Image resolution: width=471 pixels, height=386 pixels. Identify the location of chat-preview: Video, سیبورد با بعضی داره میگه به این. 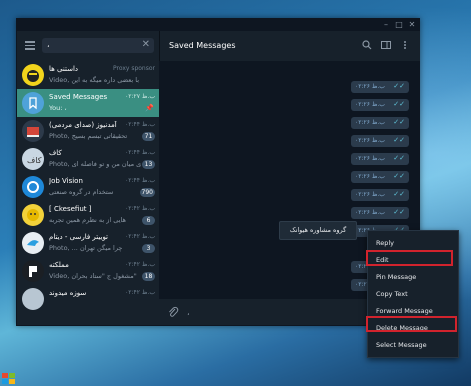
(95, 80).